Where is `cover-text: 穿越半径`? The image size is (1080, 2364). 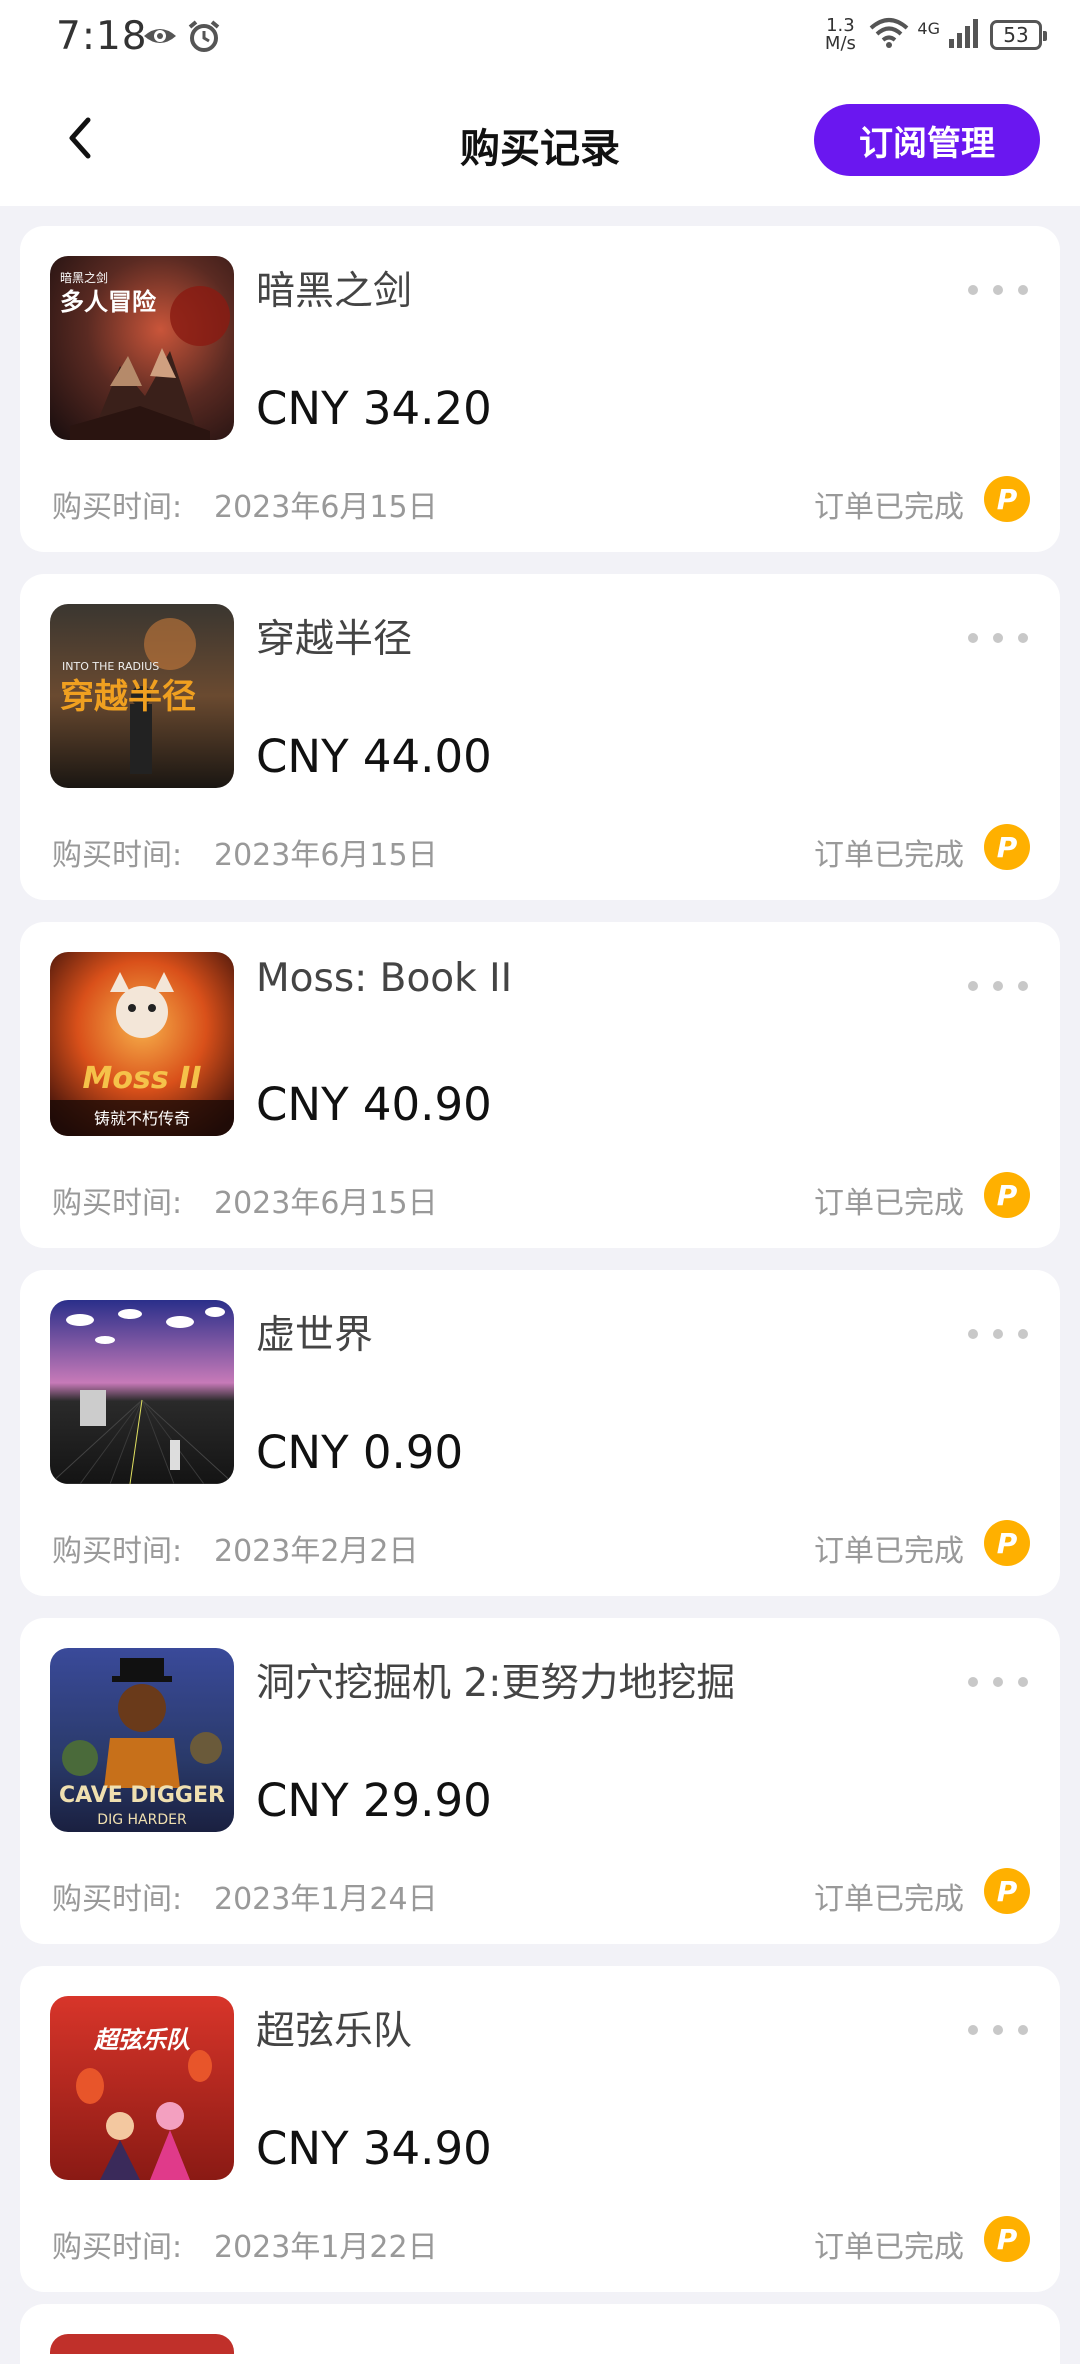 cover-text: 穿越半径 is located at coordinates (128, 697).